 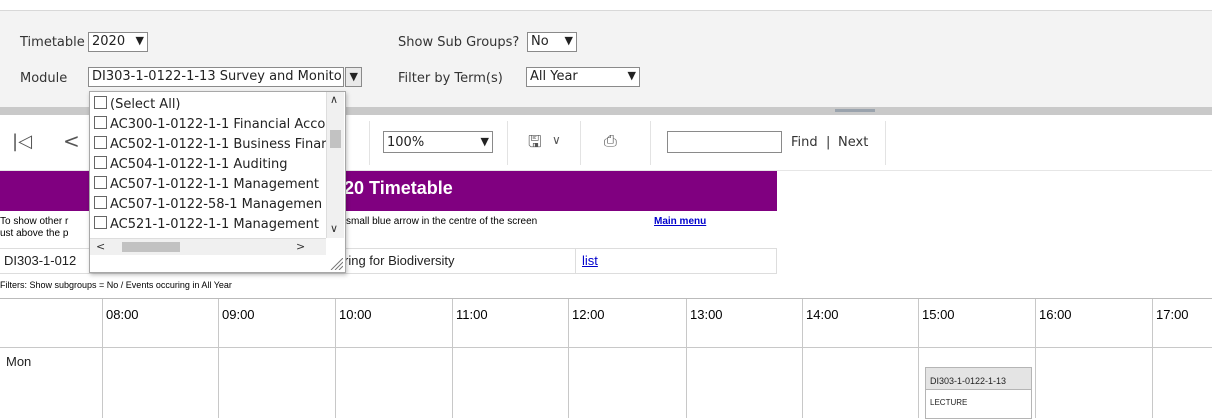 I want to click on subgroups-select: No ▼, so click(x=552, y=42).